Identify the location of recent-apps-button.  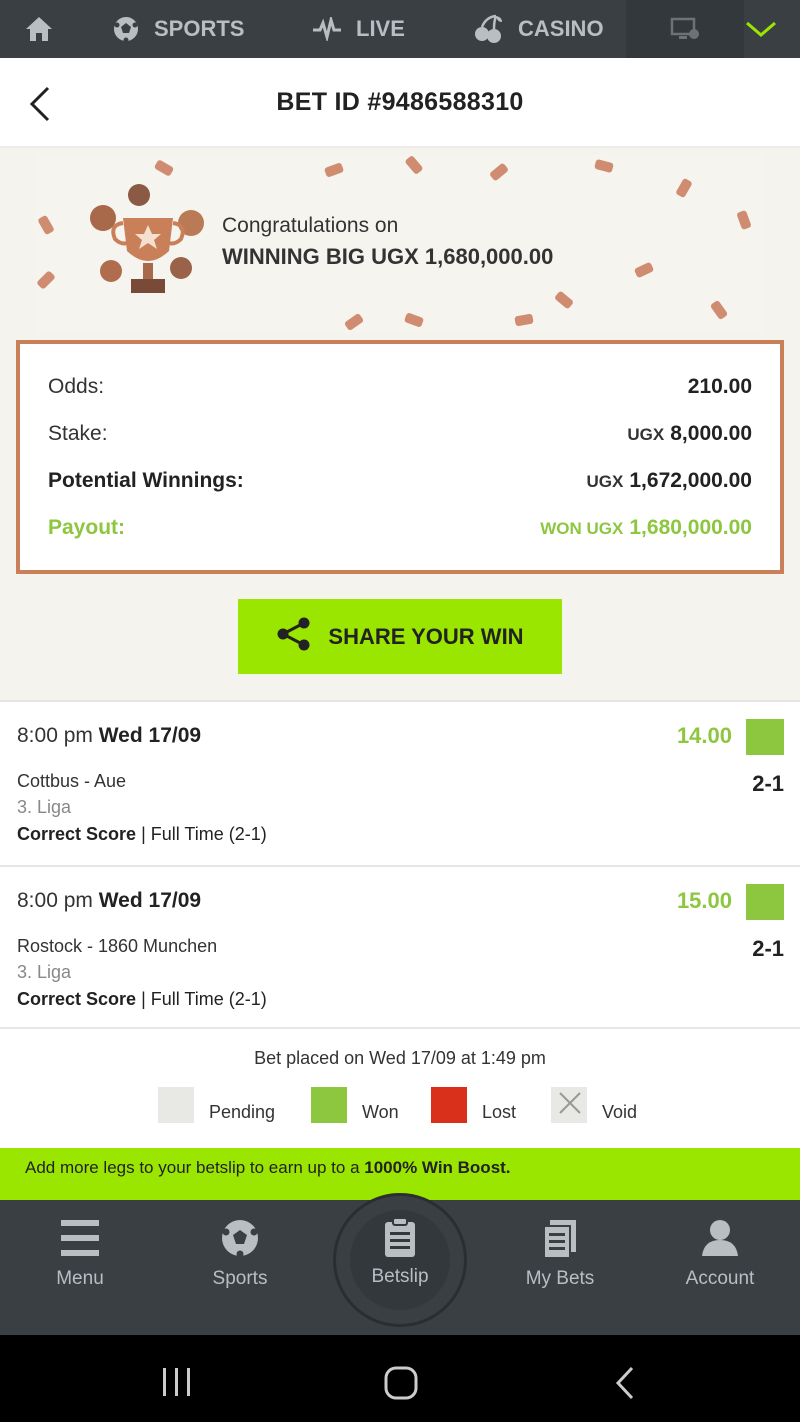
(177, 1384).